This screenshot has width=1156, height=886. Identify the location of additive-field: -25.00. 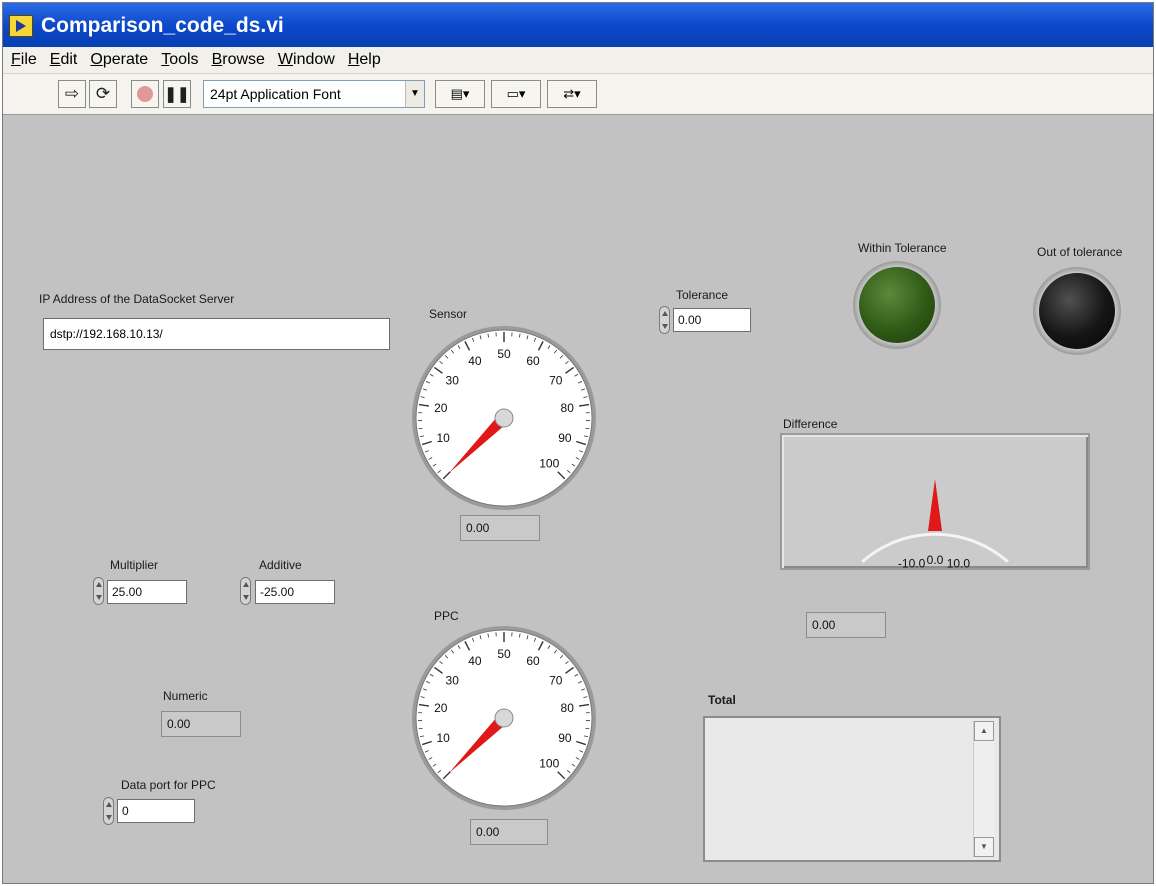
(295, 592).